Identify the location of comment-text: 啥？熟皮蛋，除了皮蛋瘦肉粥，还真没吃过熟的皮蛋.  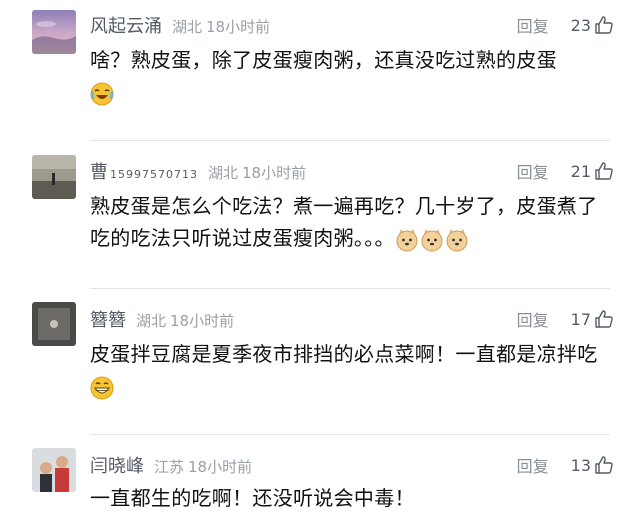
(350, 76).